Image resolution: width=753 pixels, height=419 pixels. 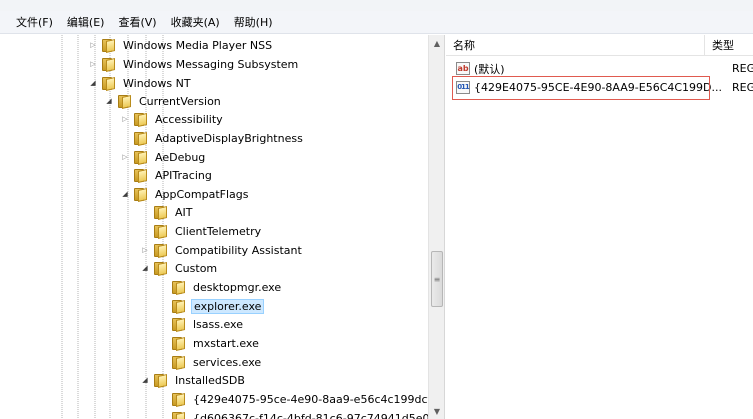 What do you see at coordinates (210, 362) in the screenshot?
I see `tree-node: services.exe` at bounding box center [210, 362].